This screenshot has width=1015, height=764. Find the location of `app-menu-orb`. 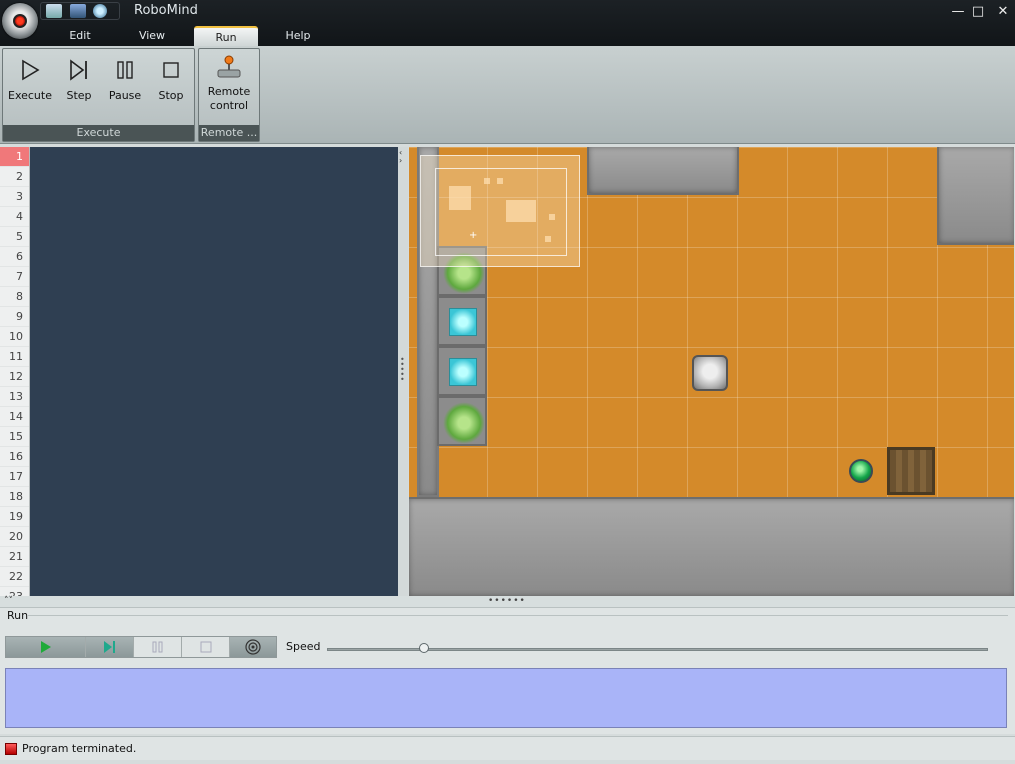

app-menu-orb is located at coordinates (20, 21).